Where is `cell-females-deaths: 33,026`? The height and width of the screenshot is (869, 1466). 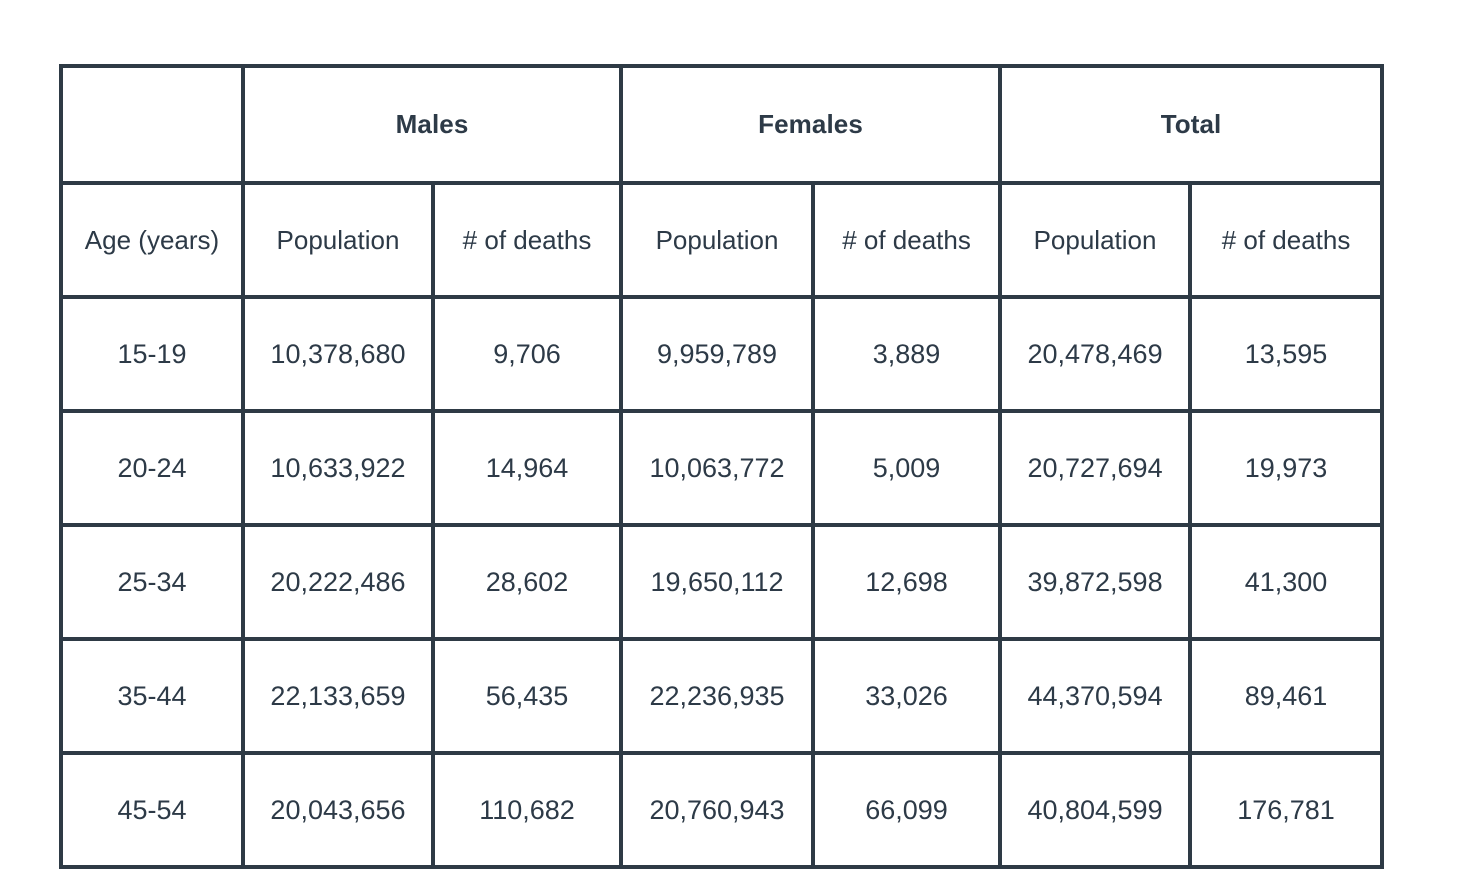
cell-females-deaths: 33,026 is located at coordinates (907, 696).